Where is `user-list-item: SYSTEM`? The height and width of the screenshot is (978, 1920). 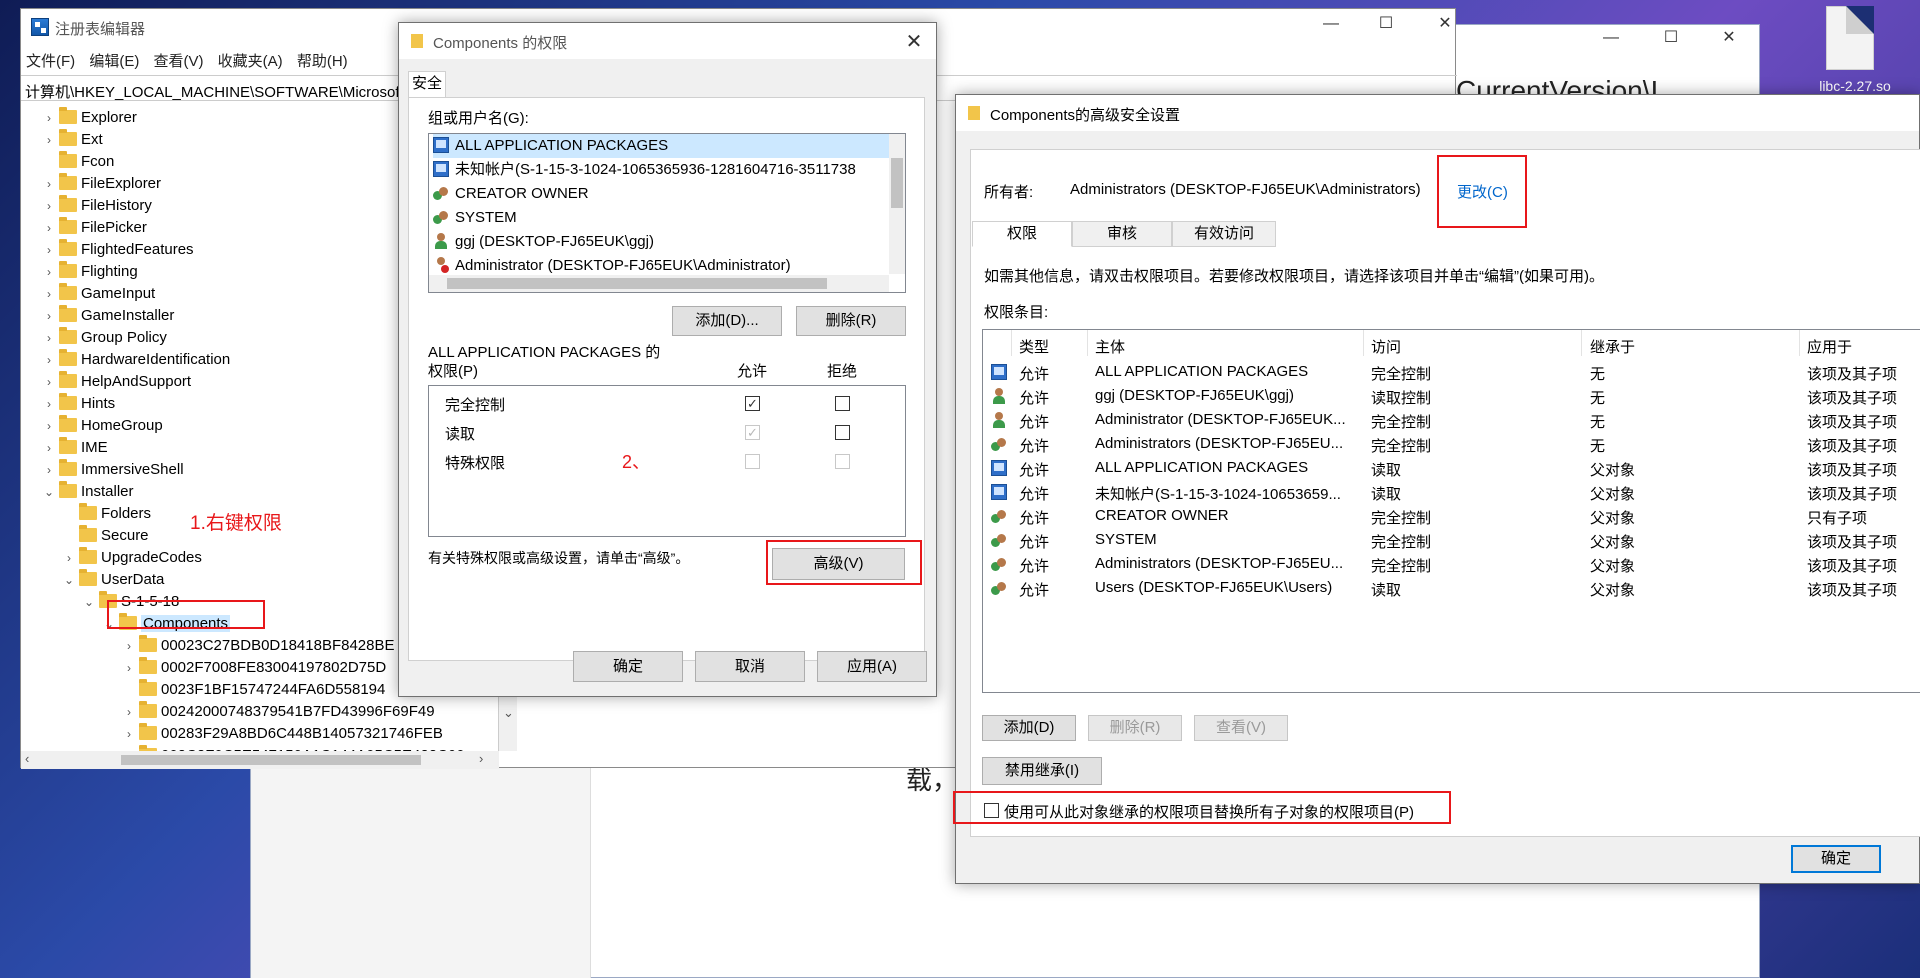
user-list-item: SYSTEM is located at coordinates (661, 218).